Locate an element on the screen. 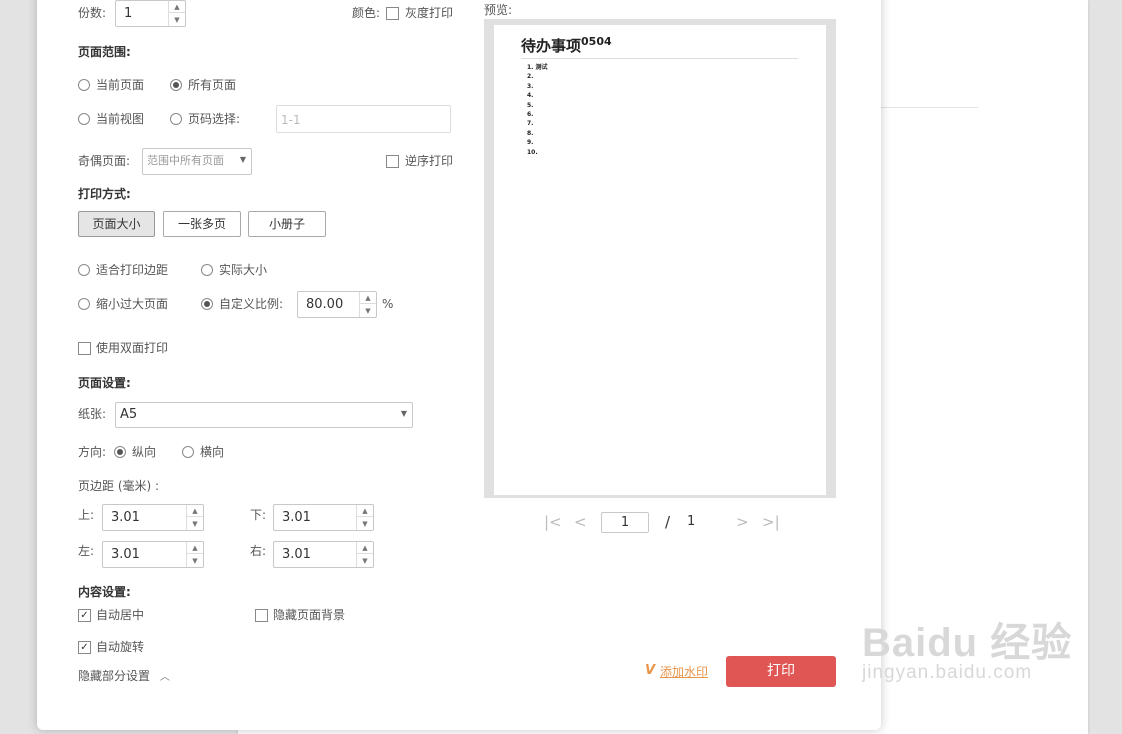 This screenshot has height=734, width=1122. copies-value: 1 is located at coordinates (128, 13).